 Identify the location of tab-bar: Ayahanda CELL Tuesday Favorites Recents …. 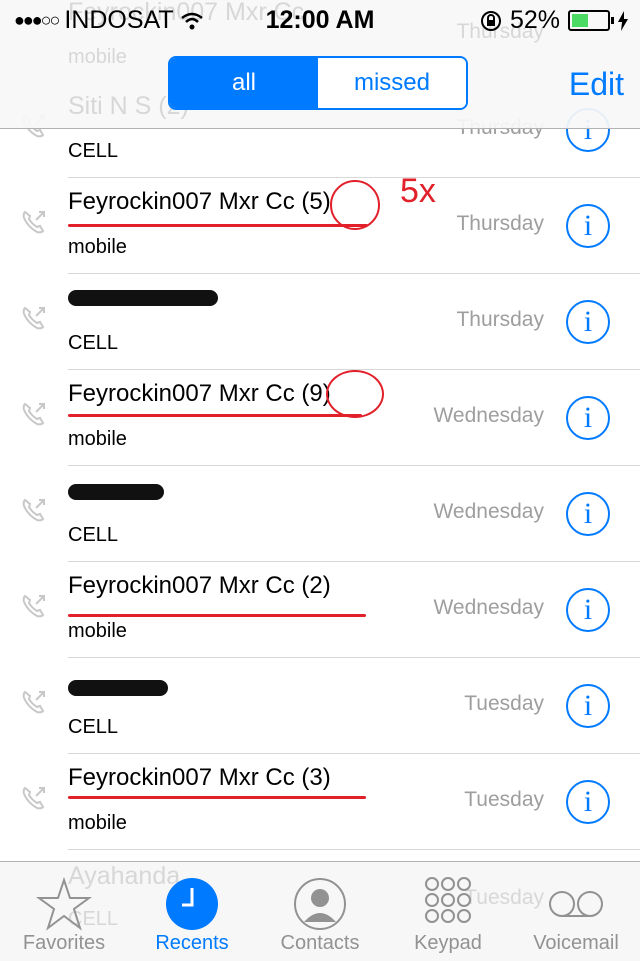
(320, 911).